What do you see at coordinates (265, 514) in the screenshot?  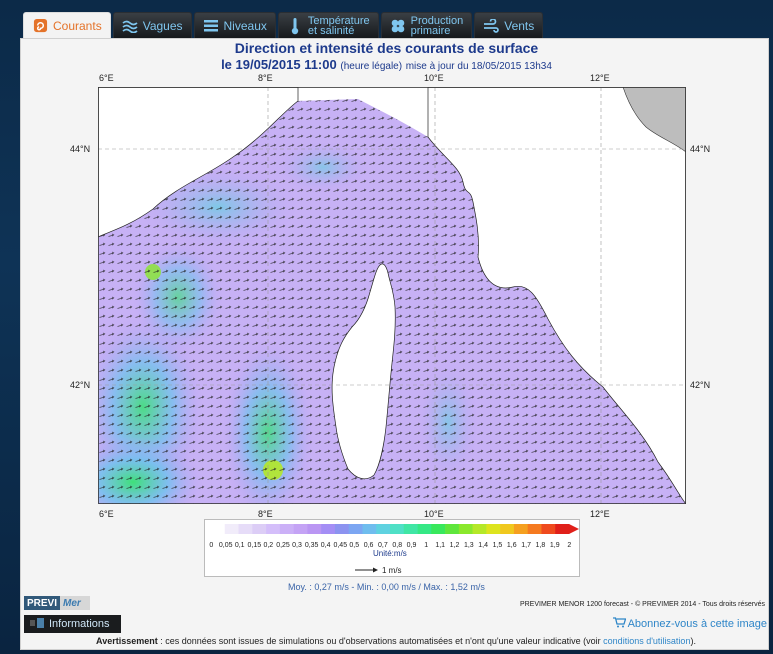 I see `bottom-tick: 8°E` at bounding box center [265, 514].